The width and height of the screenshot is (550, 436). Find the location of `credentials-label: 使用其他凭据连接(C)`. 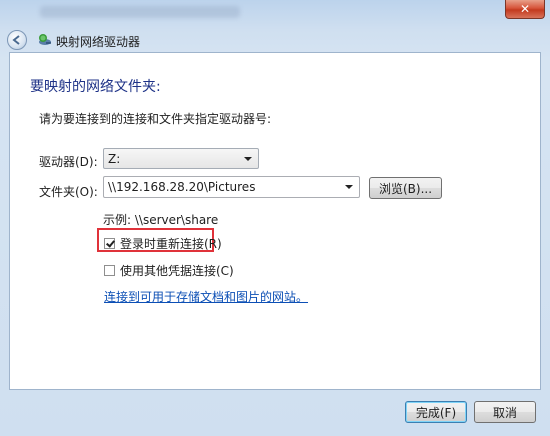

credentials-label: 使用其他凭据连接(C) is located at coordinates (177, 271).